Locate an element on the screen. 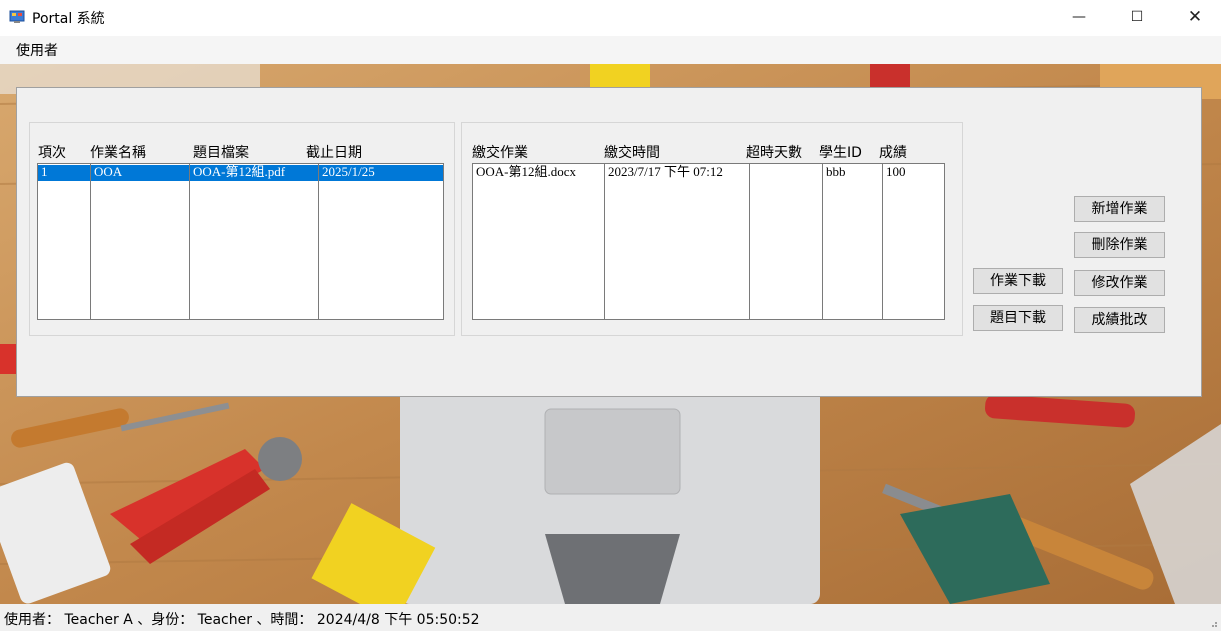 The width and height of the screenshot is (1221, 631). menu-bar: 使用者 is located at coordinates (610, 50).